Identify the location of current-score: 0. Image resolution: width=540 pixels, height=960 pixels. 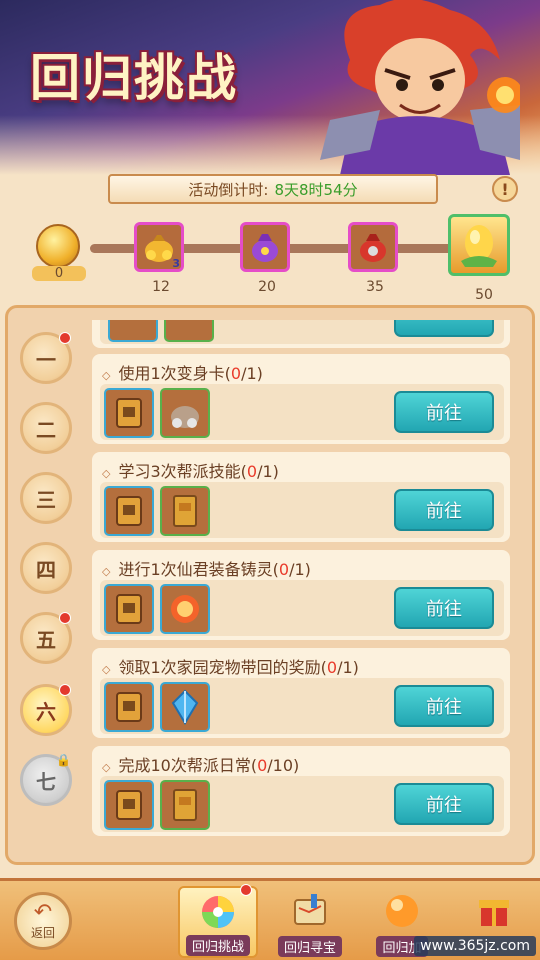
(59, 273).